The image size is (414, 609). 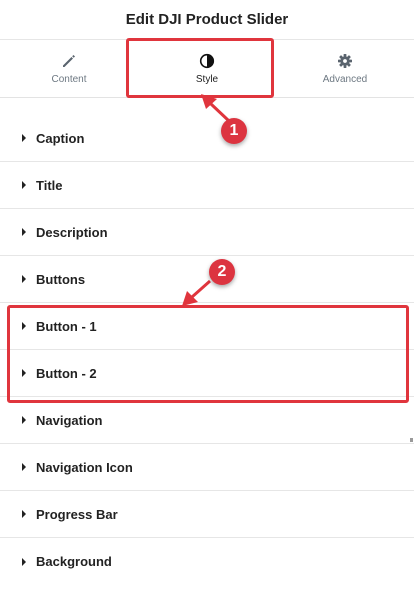 What do you see at coordinates (69, 420) in the screenshot?
I see `section-label: Navigation` at bounding box center [69, 420].